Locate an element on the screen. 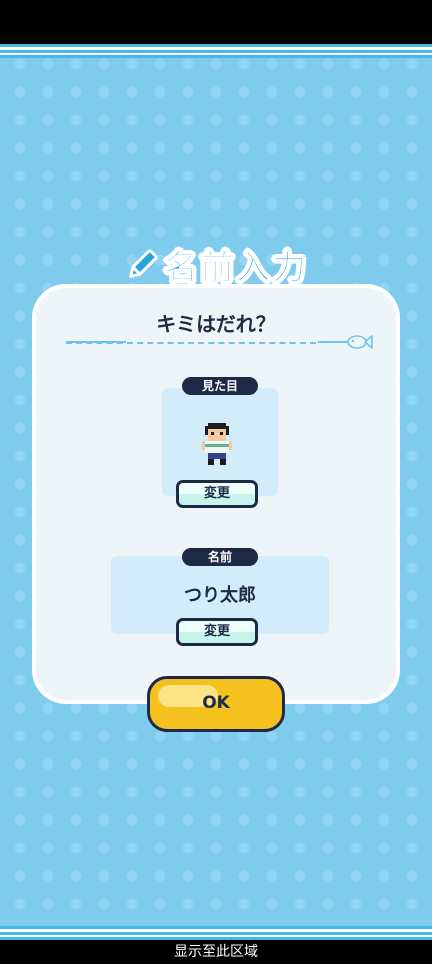 Image resolution: width=432 pixels, height=964 pixels. divider-line-right is located at coordinates (333, 342).